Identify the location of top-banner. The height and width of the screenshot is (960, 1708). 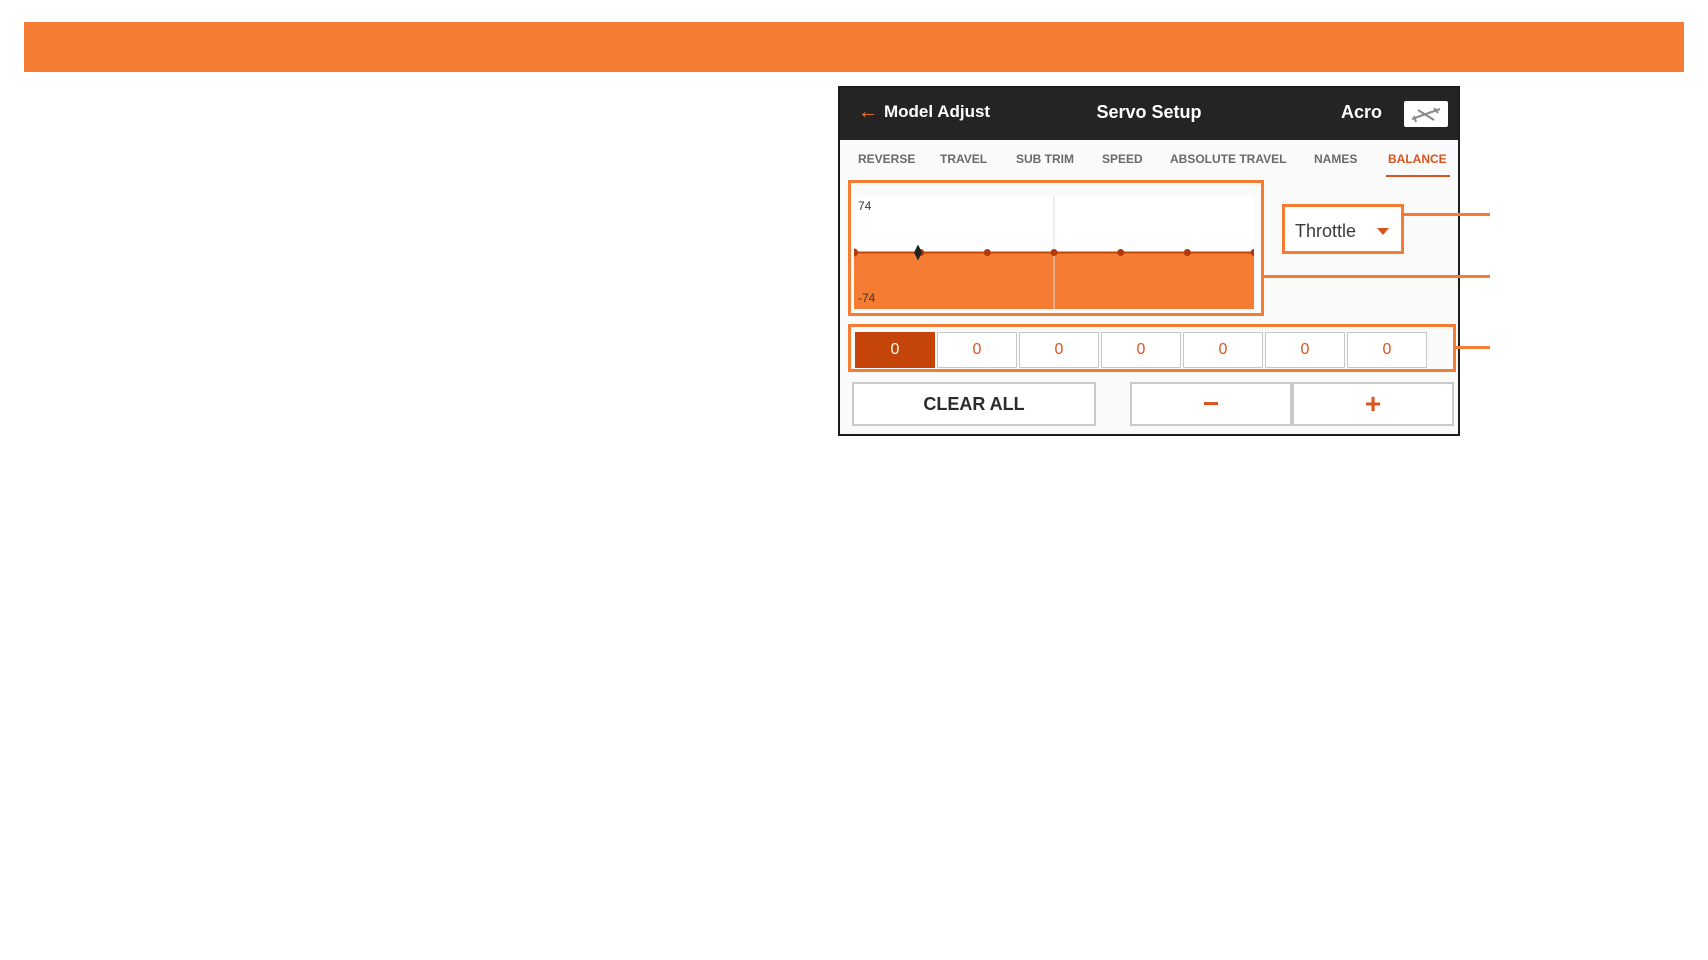
(854, 47).